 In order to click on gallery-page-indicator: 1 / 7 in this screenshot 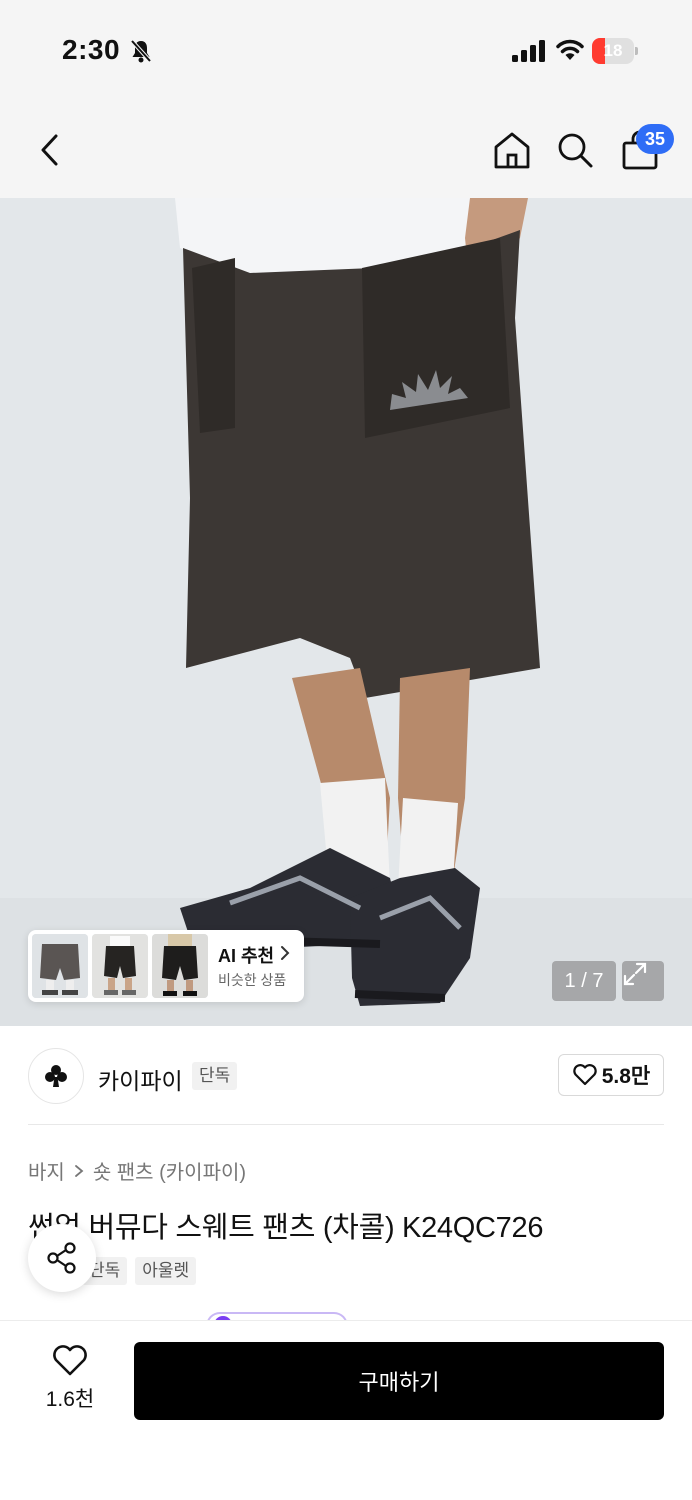, I will do `click(584, 981)`.